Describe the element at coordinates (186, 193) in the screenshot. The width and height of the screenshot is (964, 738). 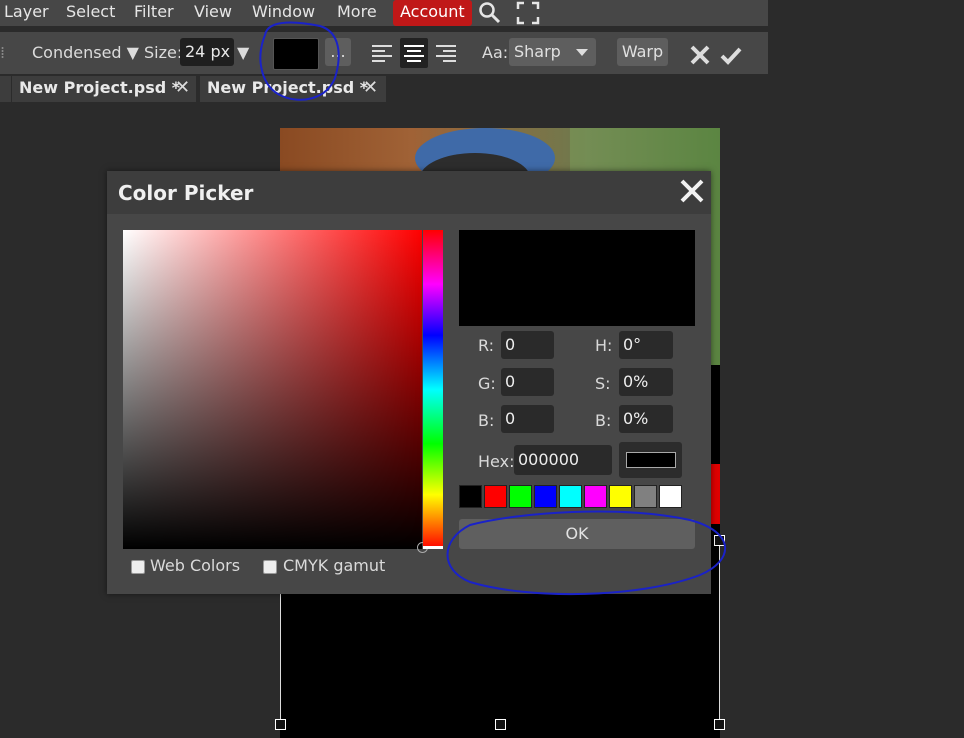
I see `dialog-title: Color Picker` at that location.